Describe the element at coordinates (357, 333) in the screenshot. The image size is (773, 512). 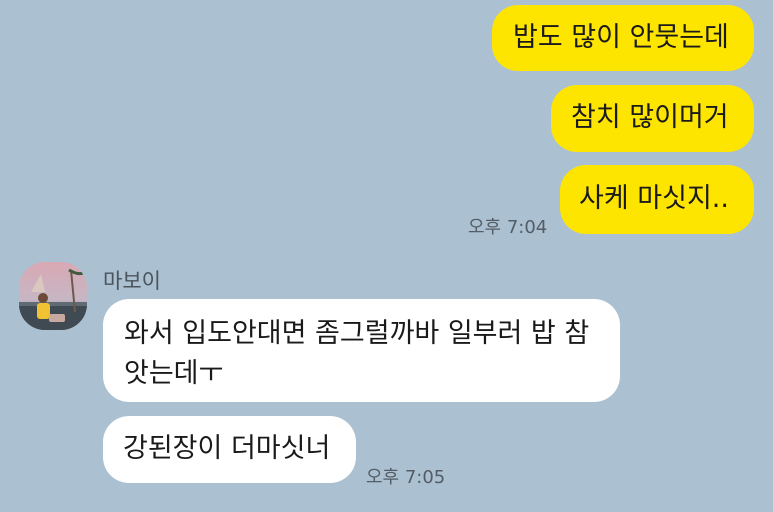
I see `message-text-line: 와서 입도안대면 좀그럴까바 일부러 밥 참` at that location.